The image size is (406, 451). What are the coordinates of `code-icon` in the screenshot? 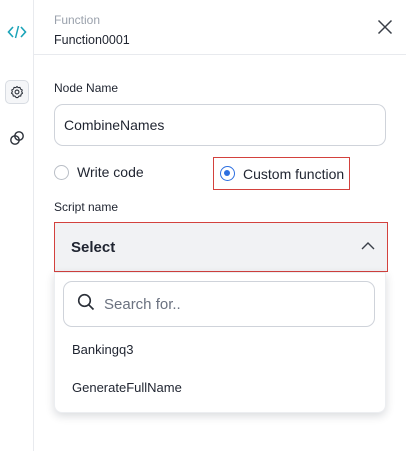 It's located at (17, 32).